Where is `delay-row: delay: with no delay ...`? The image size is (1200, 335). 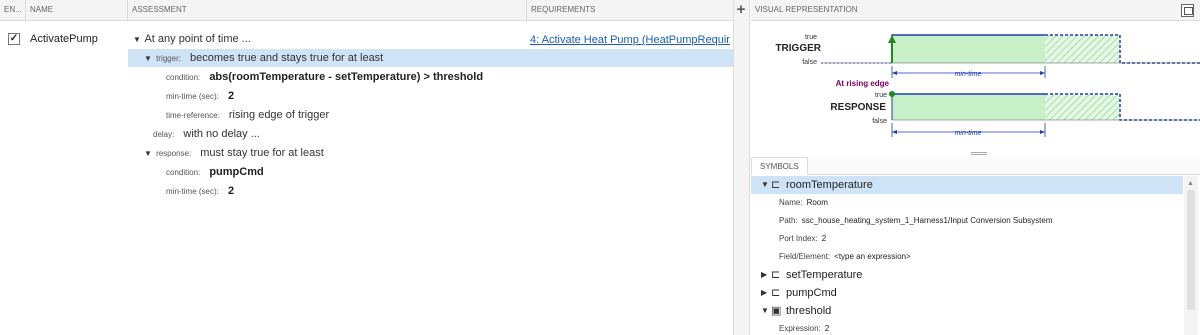 delay-row: delay: with no delay ... is located at coordinates (206, 134).